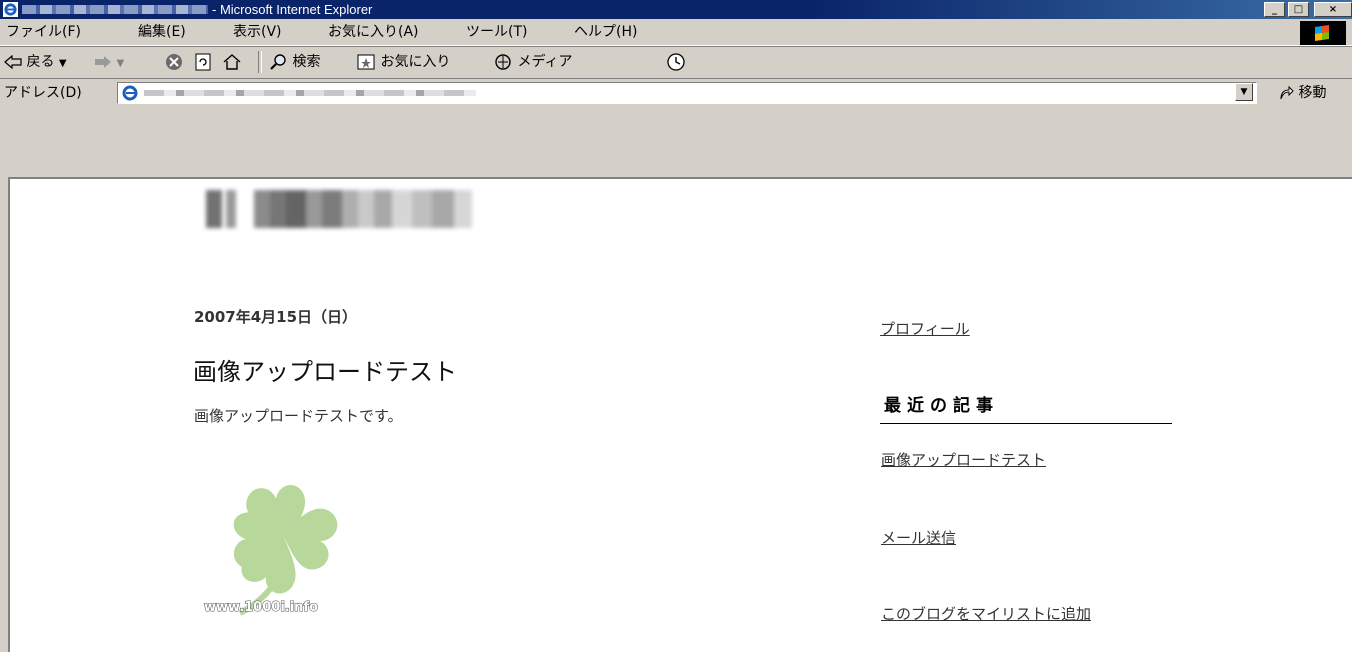  What do you see at coordinates (260, 62) in the screenshot?
I see `toolbar-separator` at bounding box center [260, 62].